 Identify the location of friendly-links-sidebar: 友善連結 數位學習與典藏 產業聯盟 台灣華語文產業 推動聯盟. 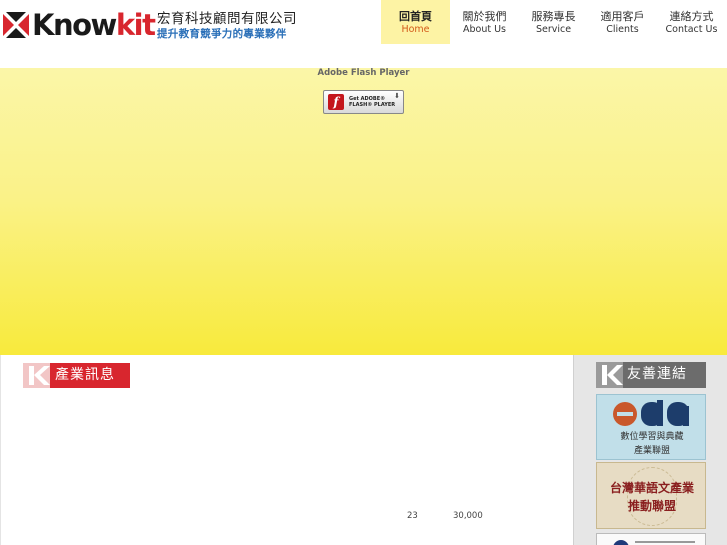
(650, 450).